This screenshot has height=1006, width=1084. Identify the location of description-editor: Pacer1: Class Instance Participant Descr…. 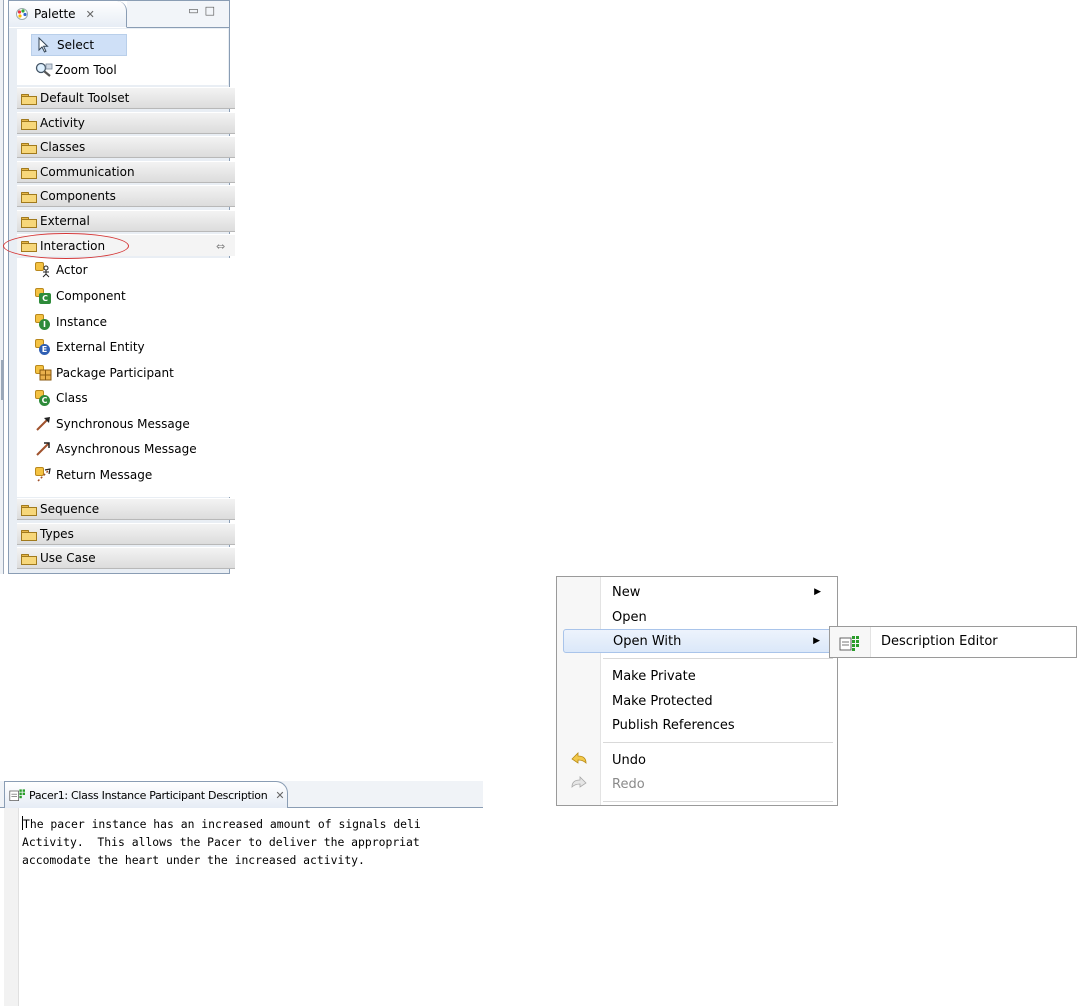
(241, 893).